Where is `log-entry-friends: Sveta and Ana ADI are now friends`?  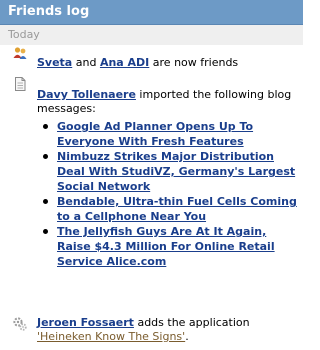
log-entry-friends: Sveta and Ana ADI are now friends is located at coordinates (151, 60).